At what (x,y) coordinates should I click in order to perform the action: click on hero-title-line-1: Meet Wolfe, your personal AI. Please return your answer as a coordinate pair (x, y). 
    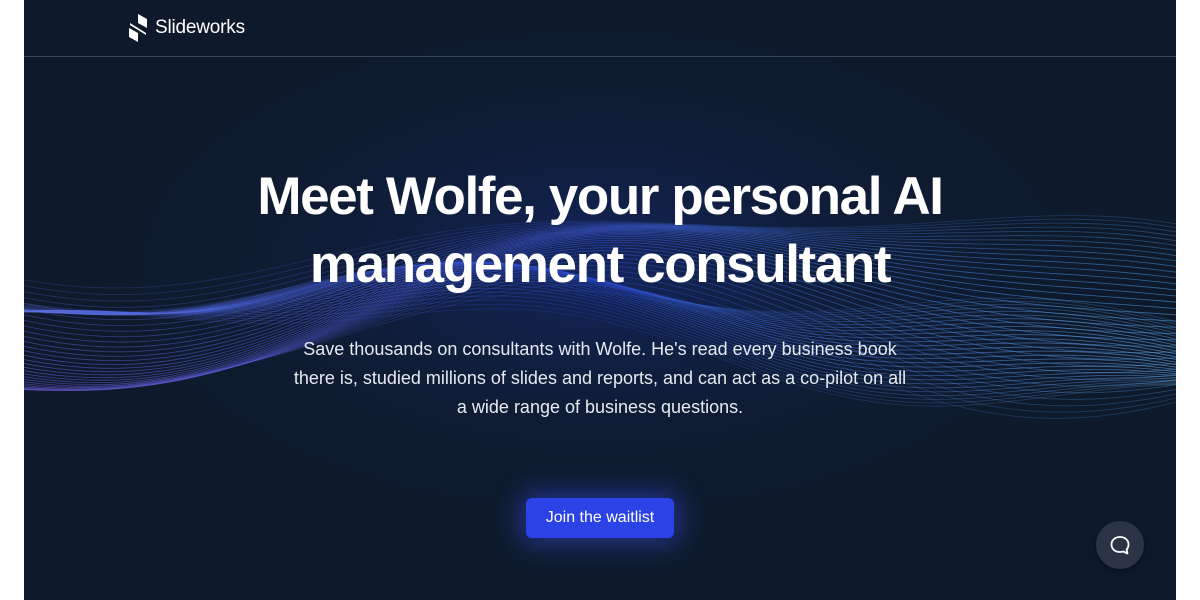
    Looking at the image, I should click on (600, 196).